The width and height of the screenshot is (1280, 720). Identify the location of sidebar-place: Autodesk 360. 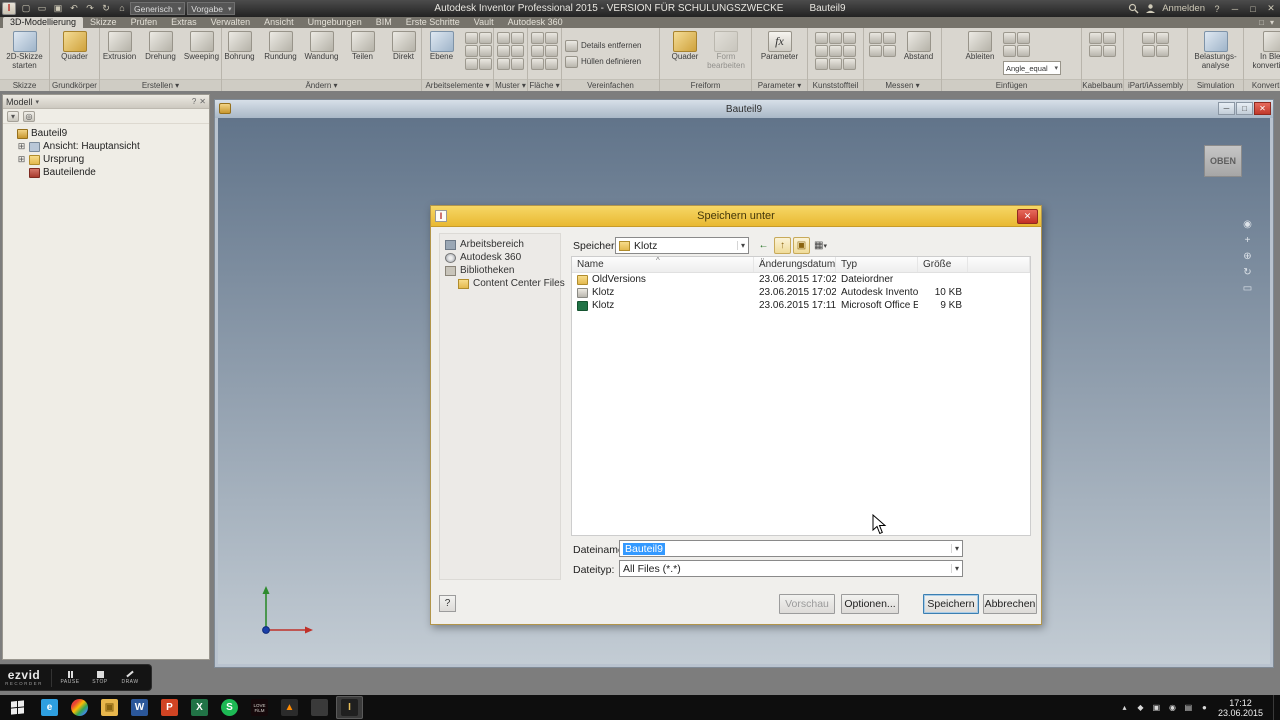
(500, 257).